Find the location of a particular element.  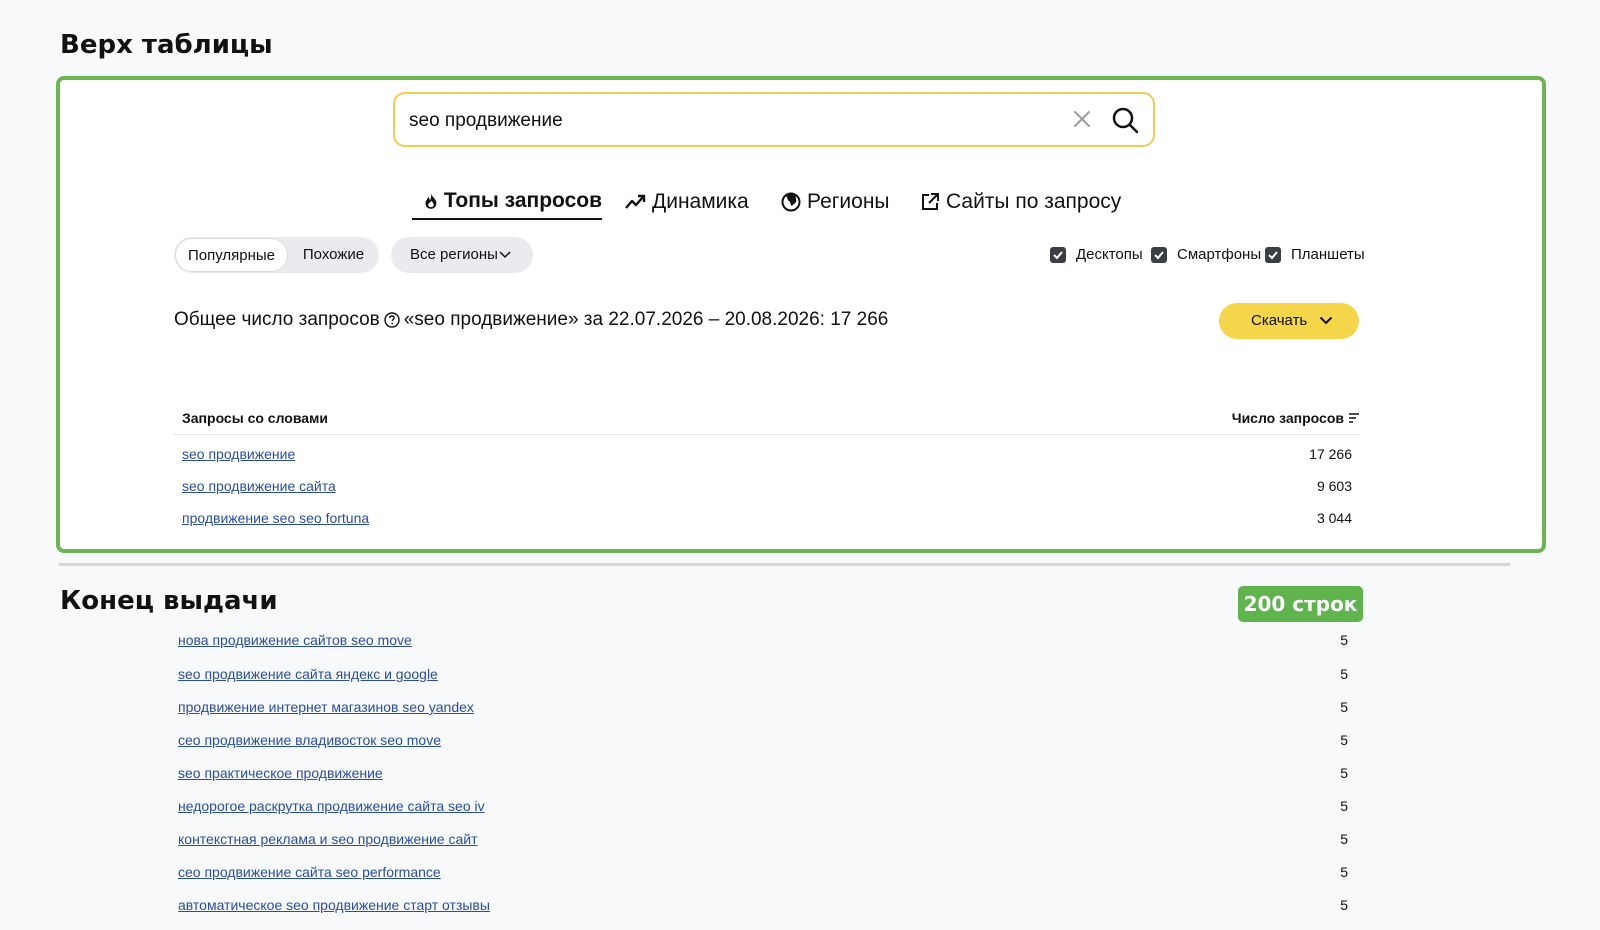

query-type-switch: Популярные Похожие is located at coordinates (276, 255).